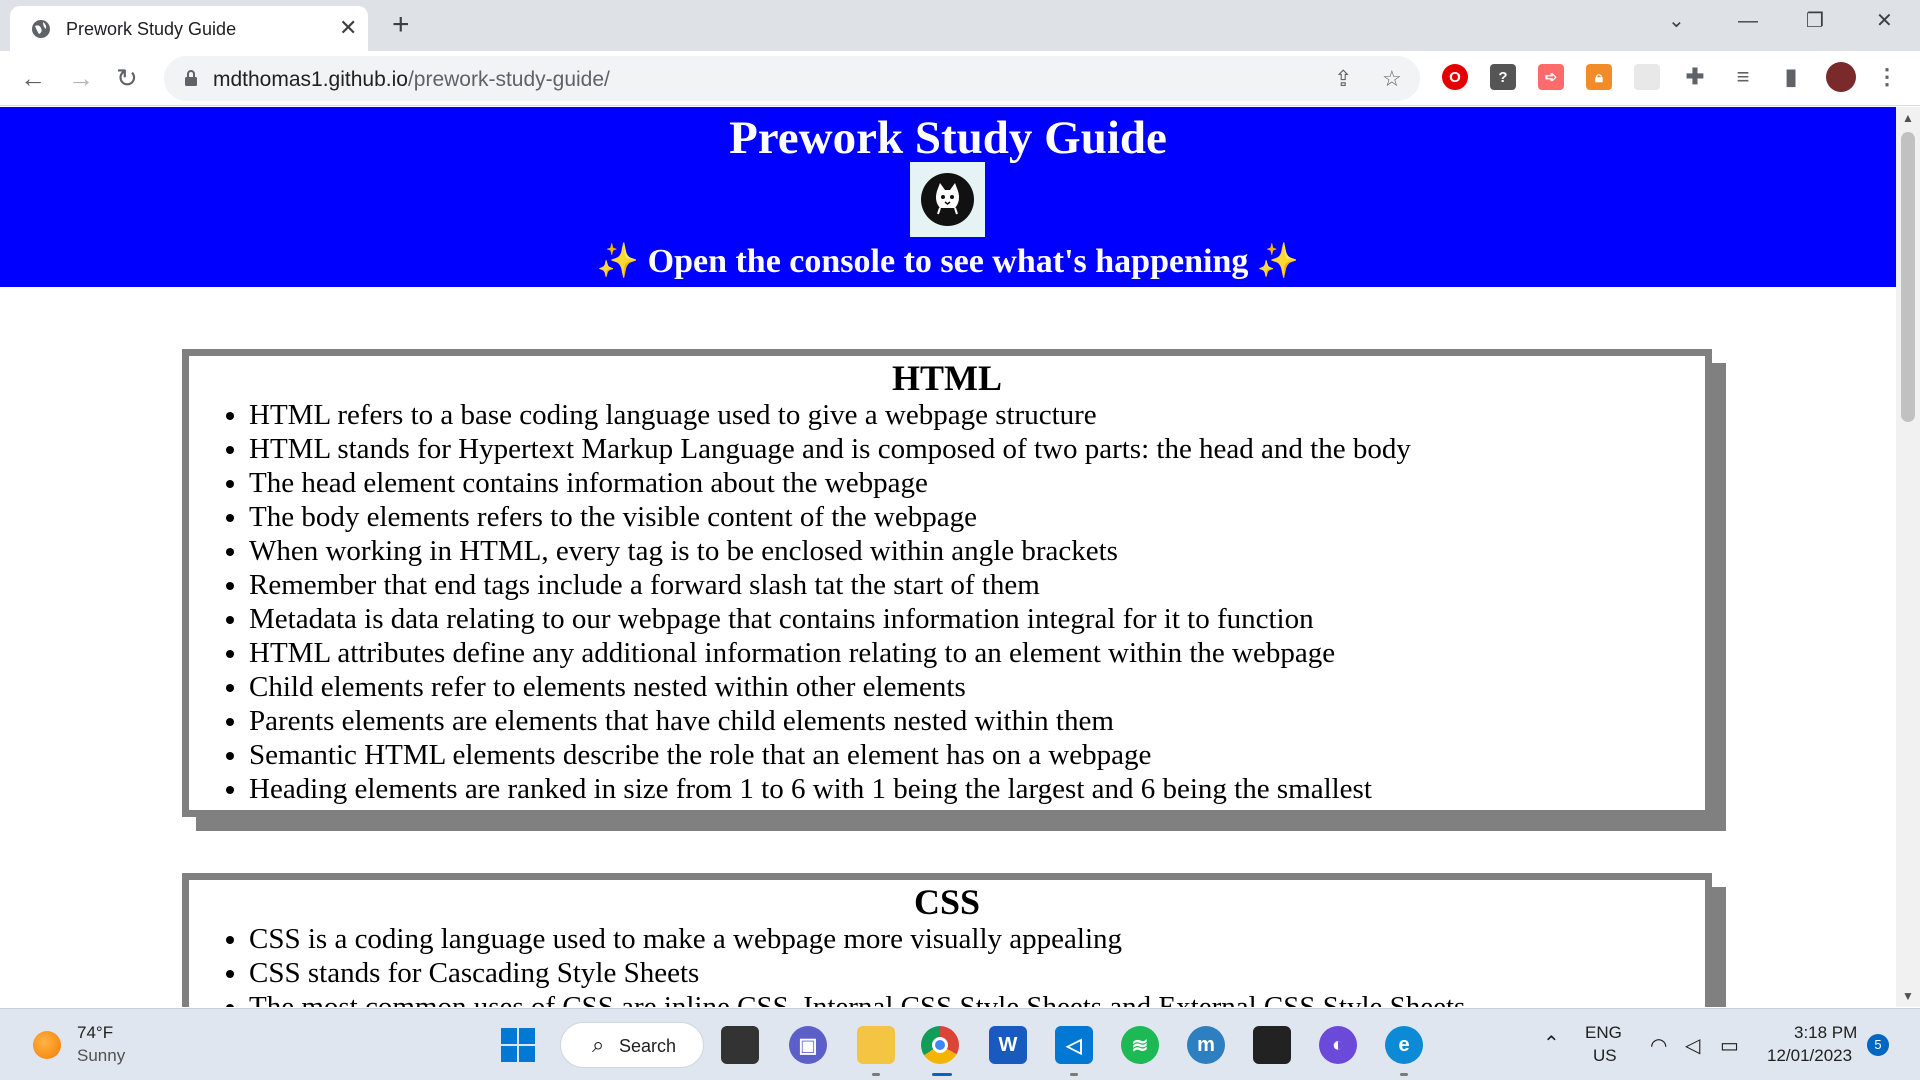  Describe the element at coordinates (1729, 1045) in the screenshot. I see `battery-icon: ▭` at that location.